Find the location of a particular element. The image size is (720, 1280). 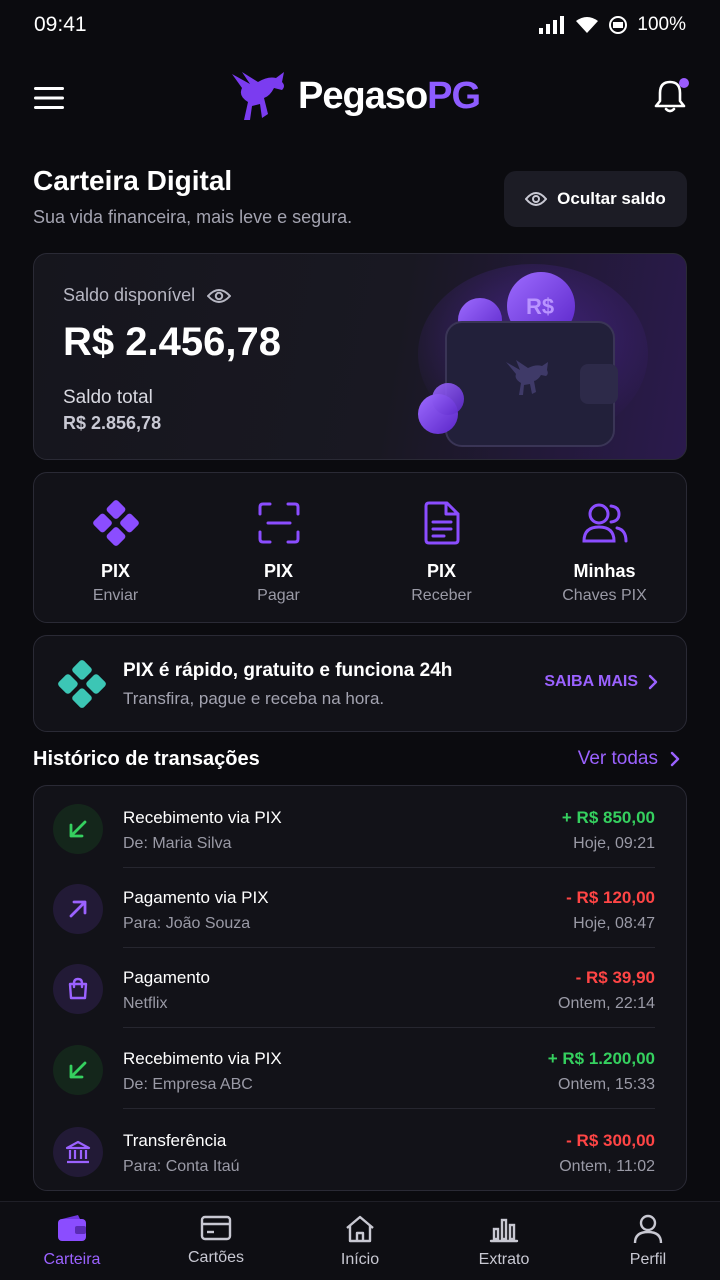

status-bar: 09:41 100% is located at coordinates (360, 25).